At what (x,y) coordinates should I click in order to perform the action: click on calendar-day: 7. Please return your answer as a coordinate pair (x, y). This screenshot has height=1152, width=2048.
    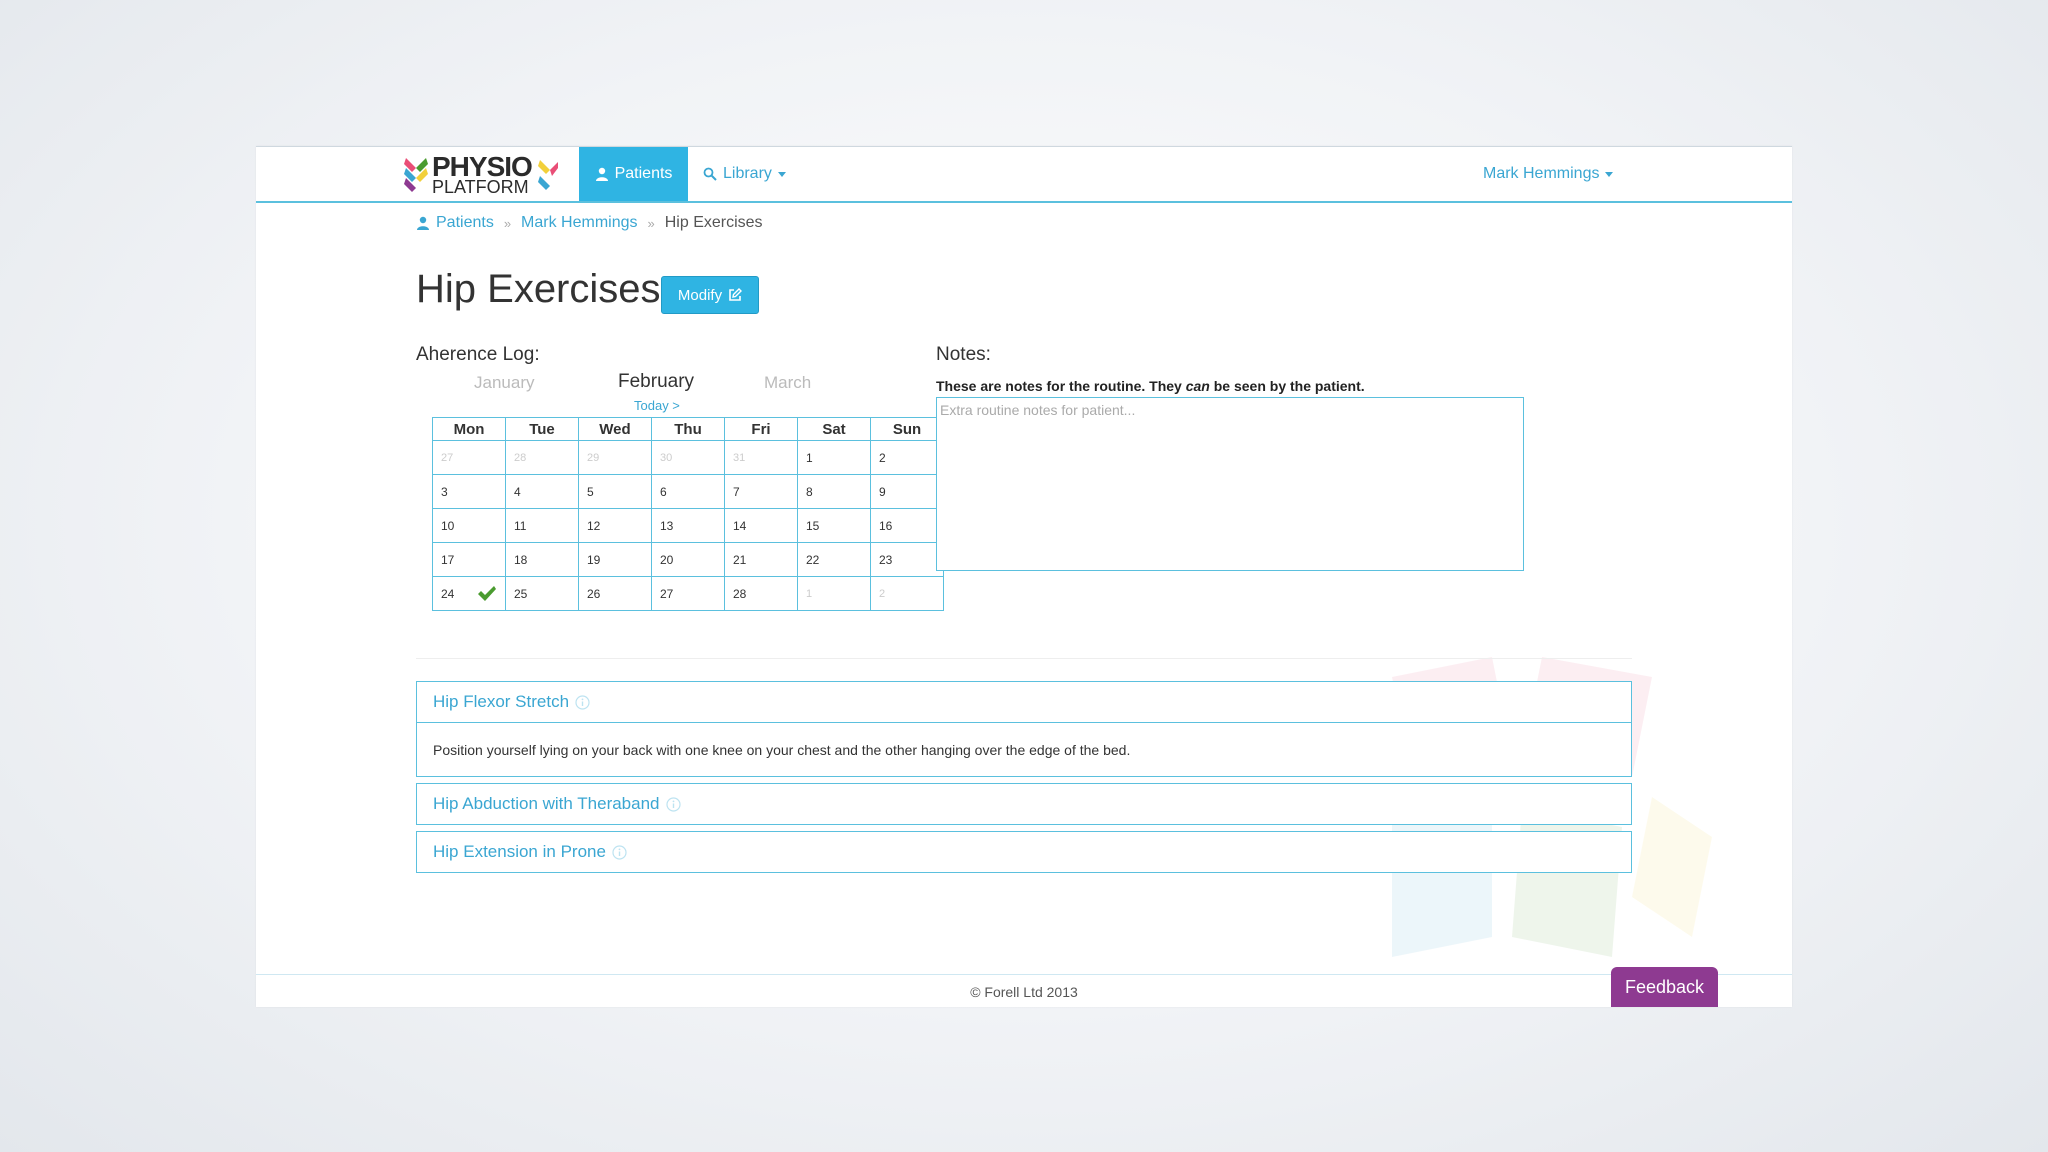
    Looking at the image, I should click on (761, 491).